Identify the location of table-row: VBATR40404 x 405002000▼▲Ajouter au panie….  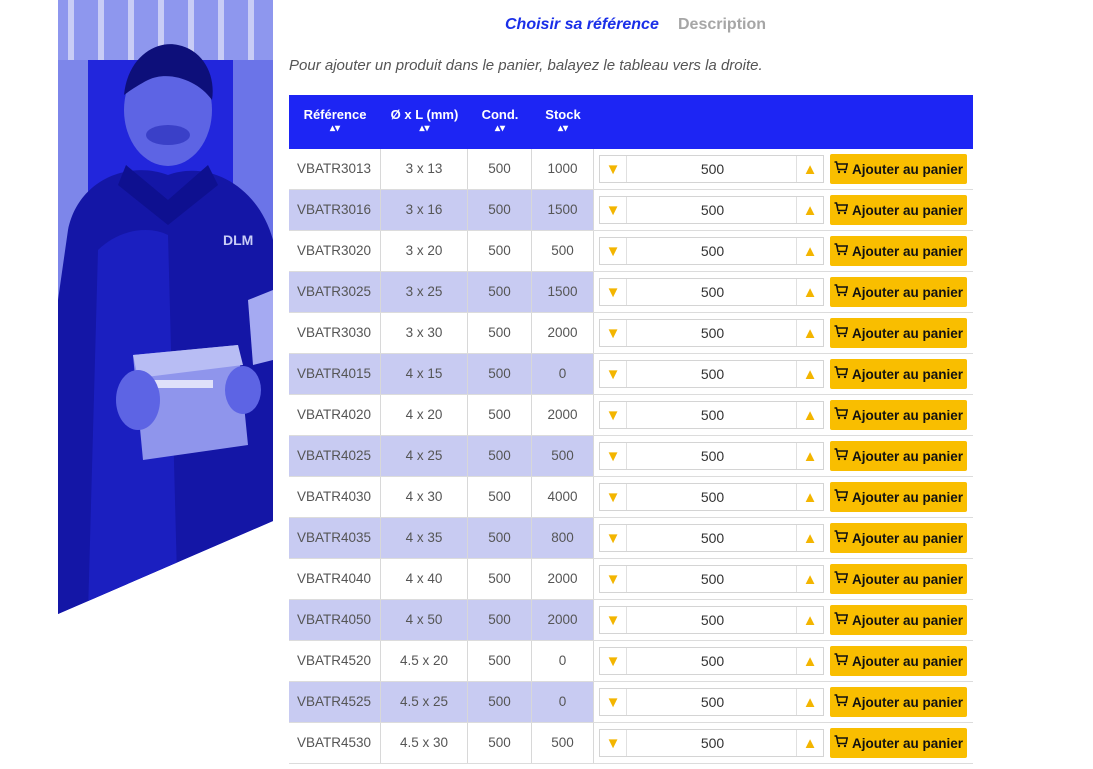
(631, 579).